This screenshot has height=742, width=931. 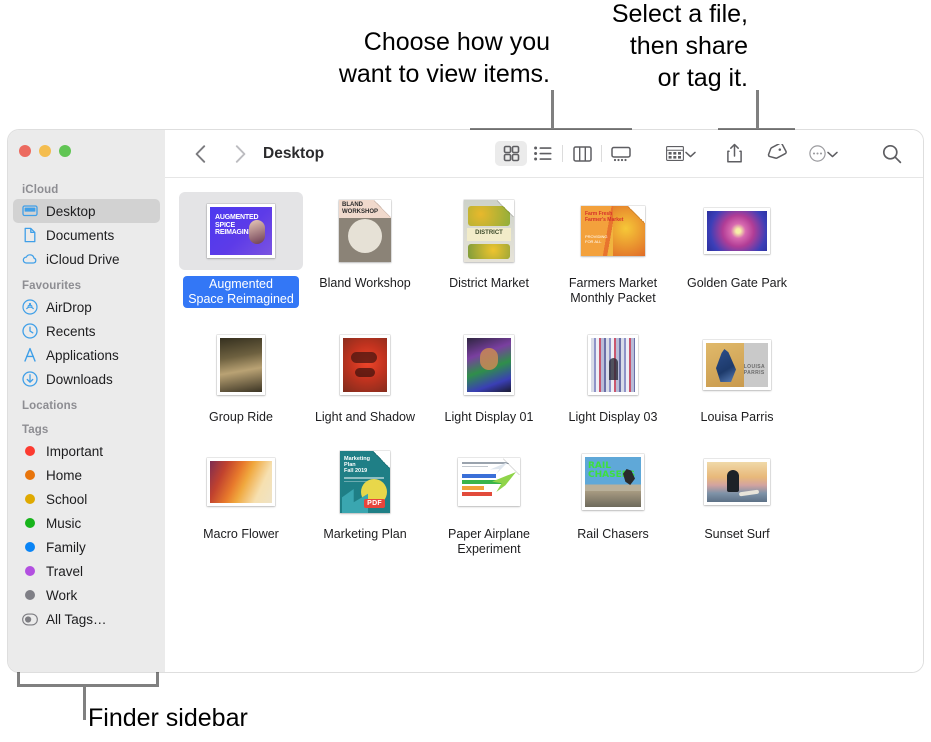 I want to click on file-label: Light Display 03, so click(x=613, y=417).